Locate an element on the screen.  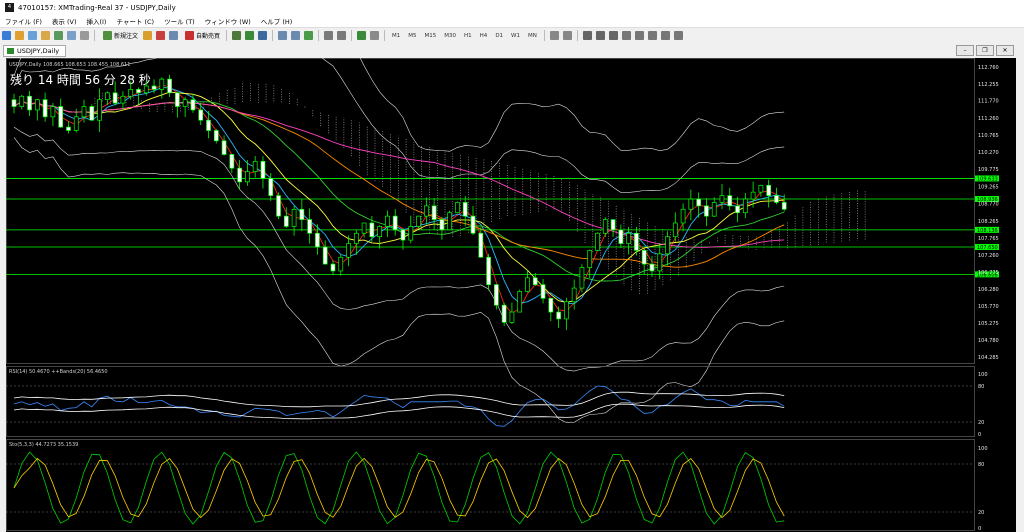
tester-icon is located at coordinates (84, 35).